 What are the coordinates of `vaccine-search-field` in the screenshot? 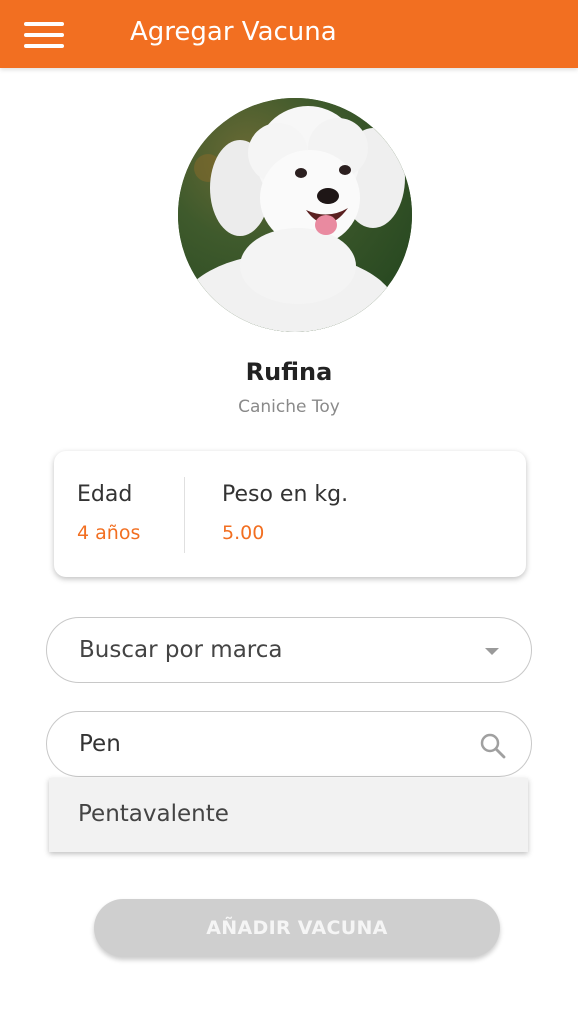 It's located at (289, 744).